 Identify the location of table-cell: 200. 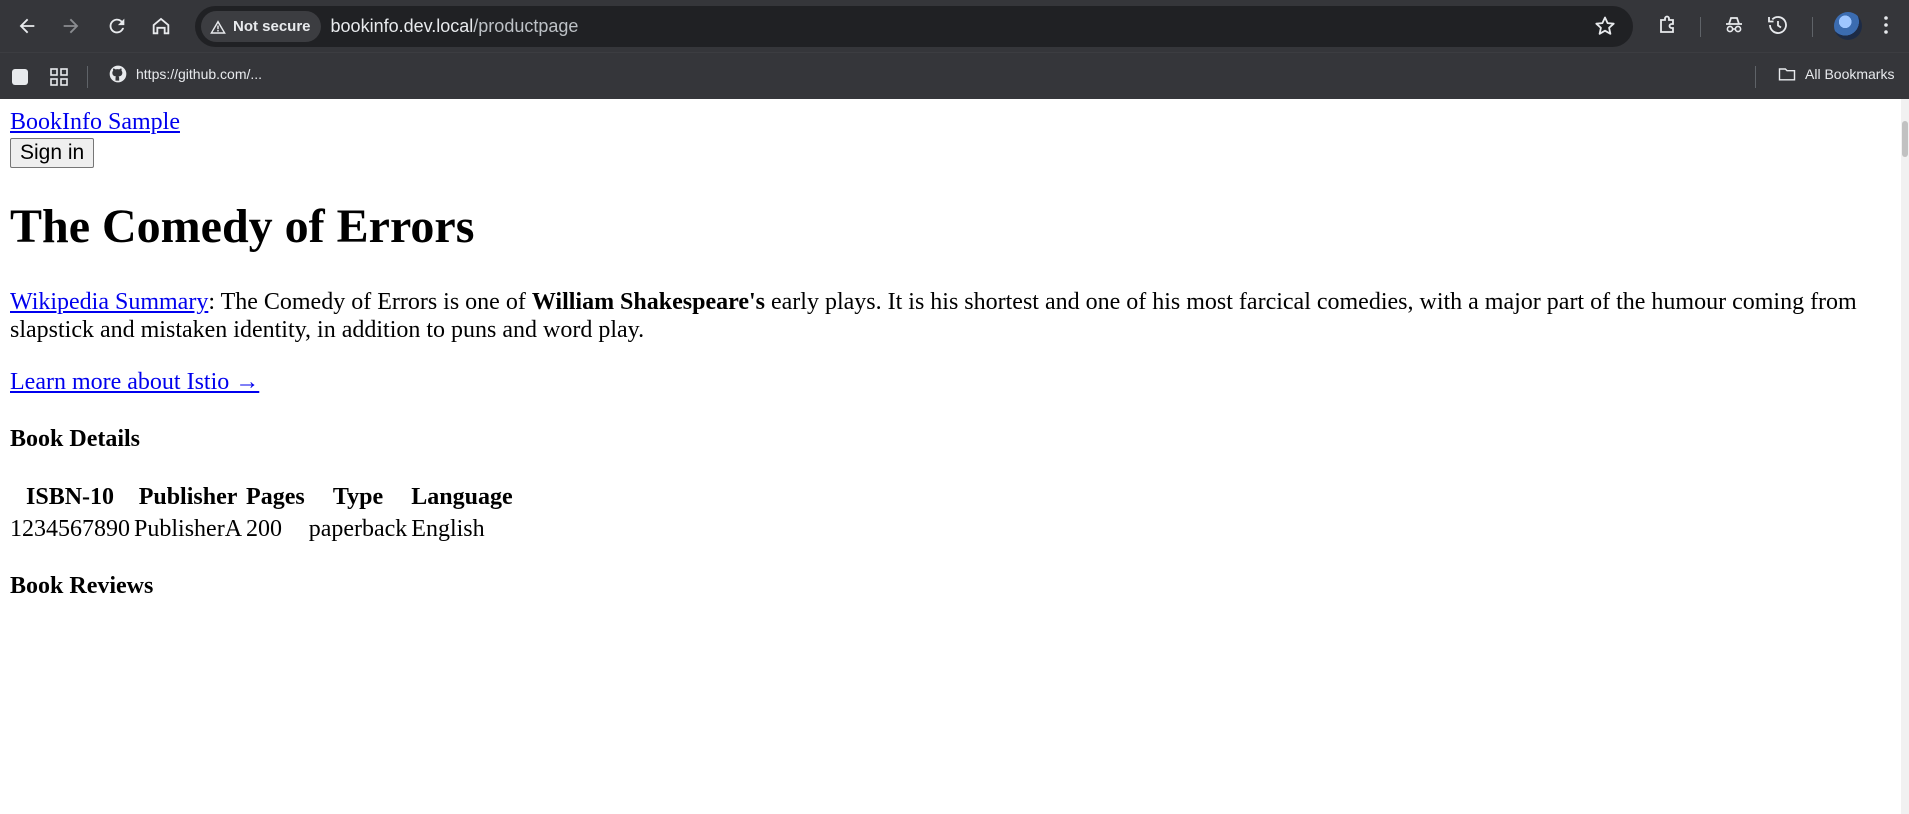
(264, 529).